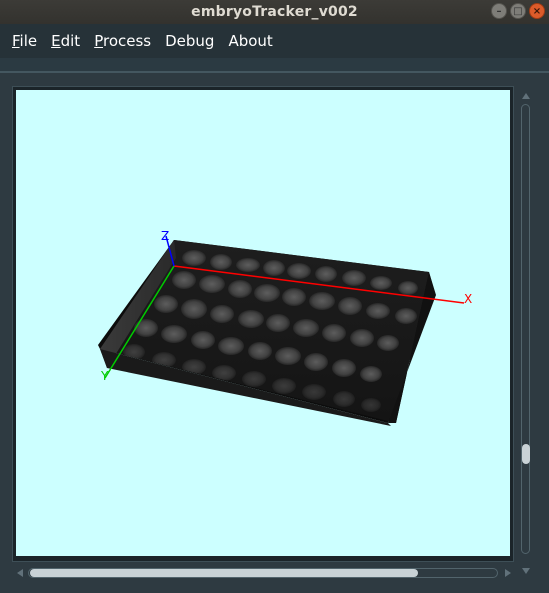 The height and width of the screenshot is (593, 549). I want to click on menu-about: About, so click(250, 41).